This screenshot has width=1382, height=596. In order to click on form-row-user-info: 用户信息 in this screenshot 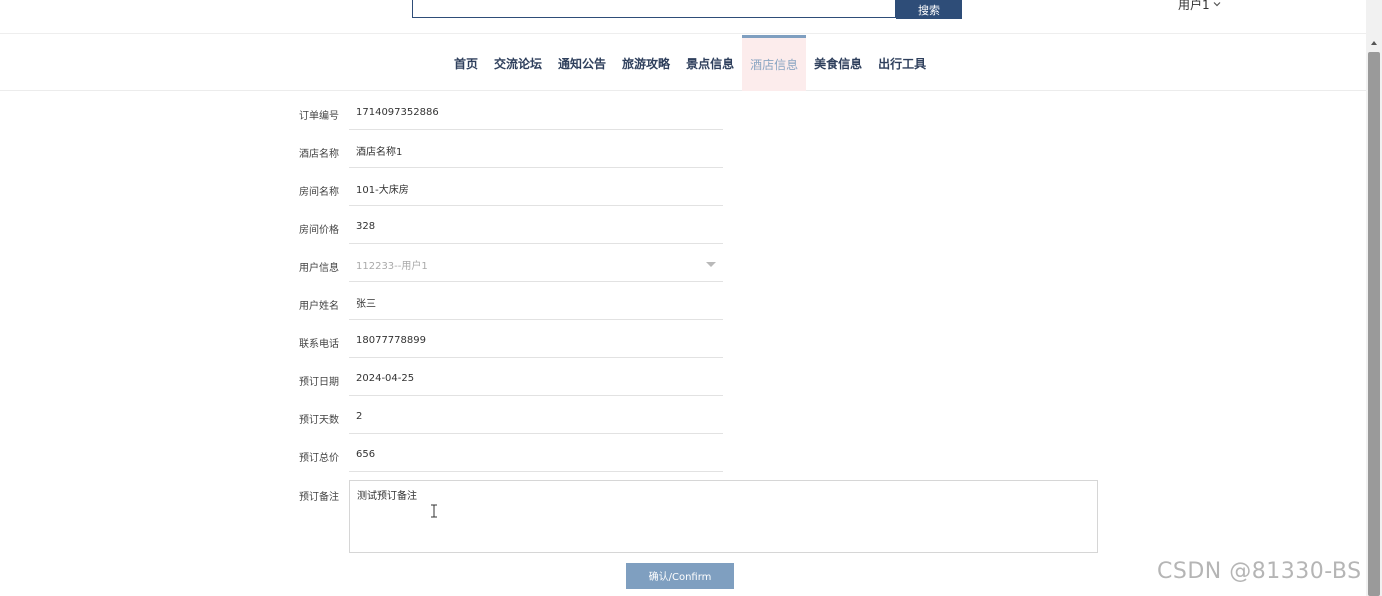, I will do `click(683, 265)`.